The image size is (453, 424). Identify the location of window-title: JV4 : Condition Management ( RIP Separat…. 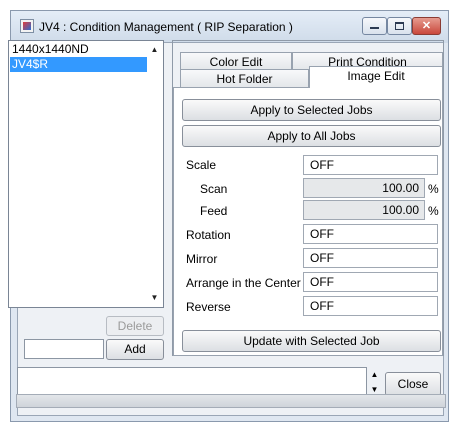
(166, 27).